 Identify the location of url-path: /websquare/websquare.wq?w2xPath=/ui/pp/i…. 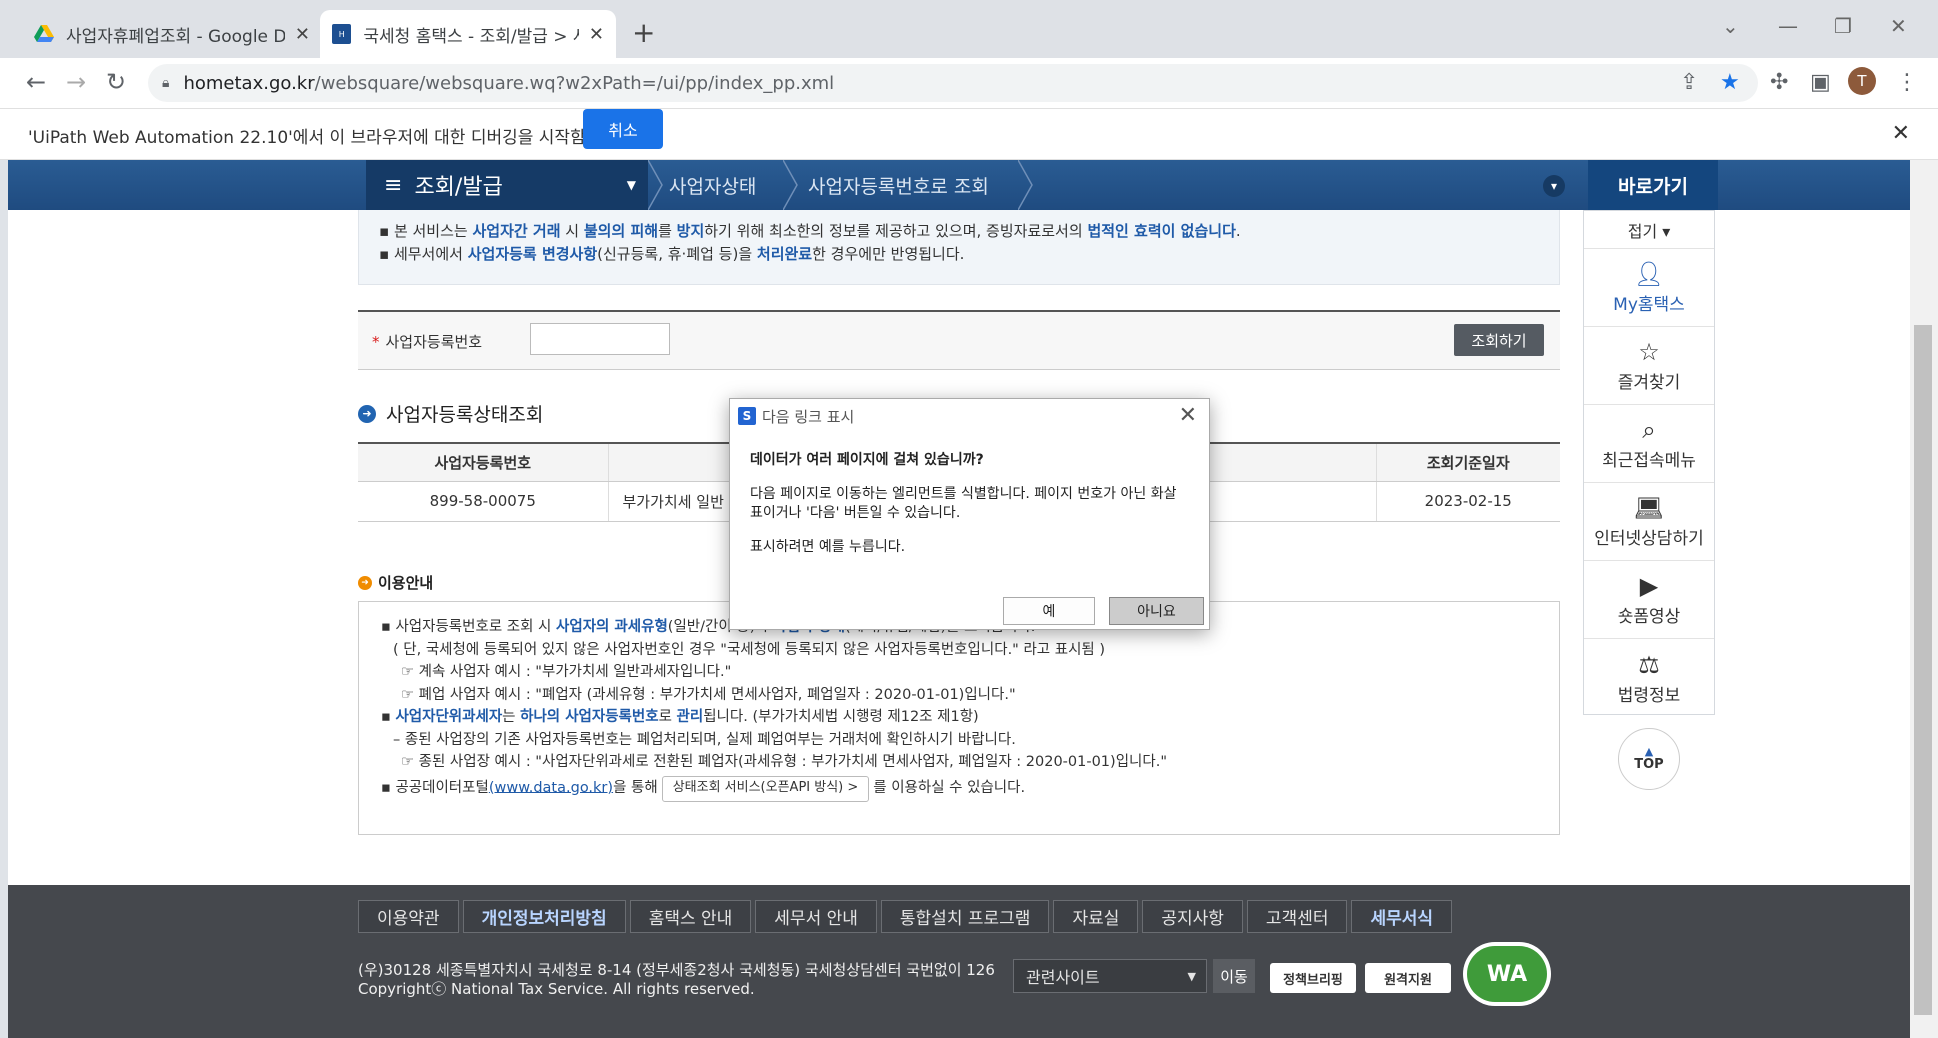
(574, 83).